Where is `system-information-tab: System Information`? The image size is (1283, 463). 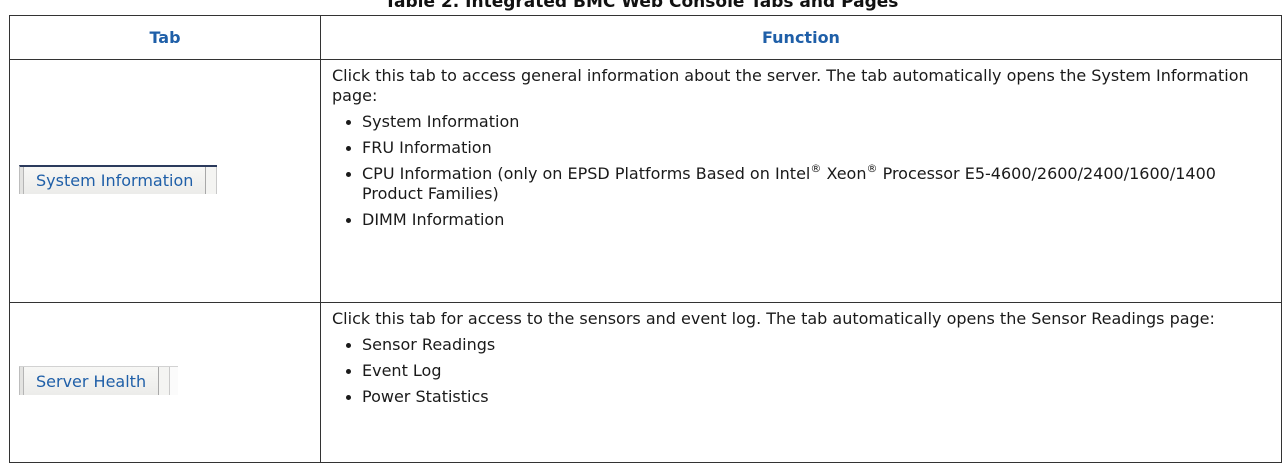 system-information-tab: System Information is located at coordinates (118, 179).